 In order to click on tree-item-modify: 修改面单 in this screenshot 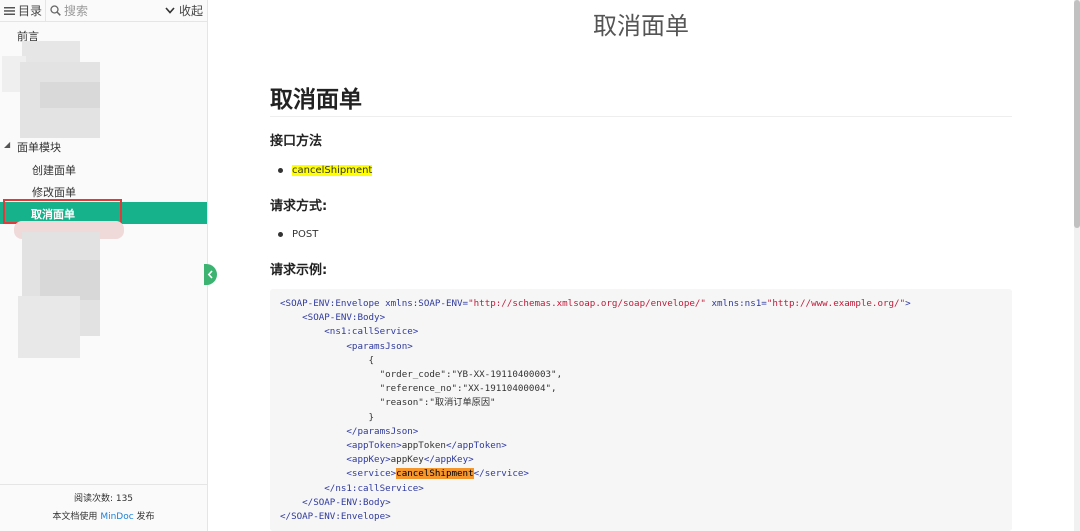, I will do `click(54, 192)`.